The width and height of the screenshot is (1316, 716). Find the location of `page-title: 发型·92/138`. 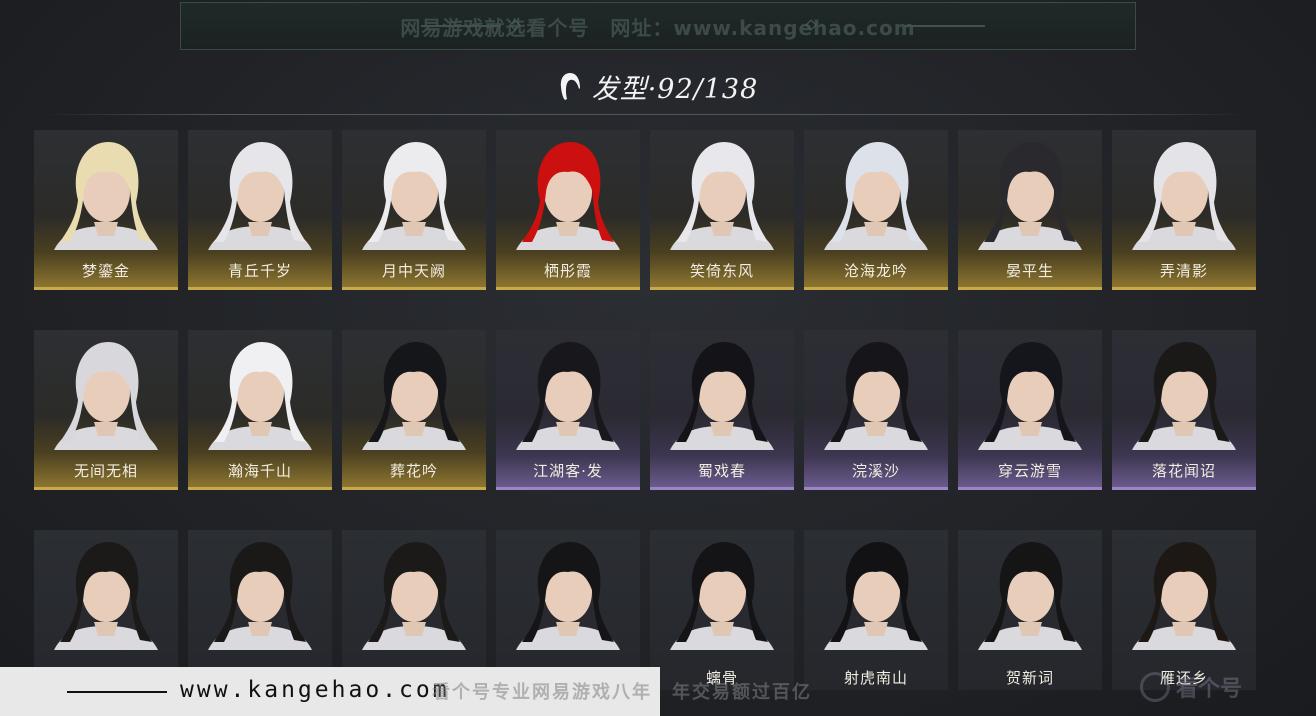

page-title: 发型·92/138 is located at coordinates (675, 89).